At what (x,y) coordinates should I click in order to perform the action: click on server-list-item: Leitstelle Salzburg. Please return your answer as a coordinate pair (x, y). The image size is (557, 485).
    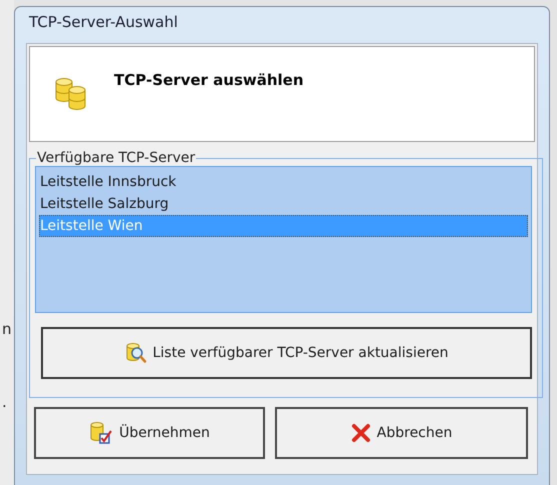
    Looking at the image, I should click on (283, 204).